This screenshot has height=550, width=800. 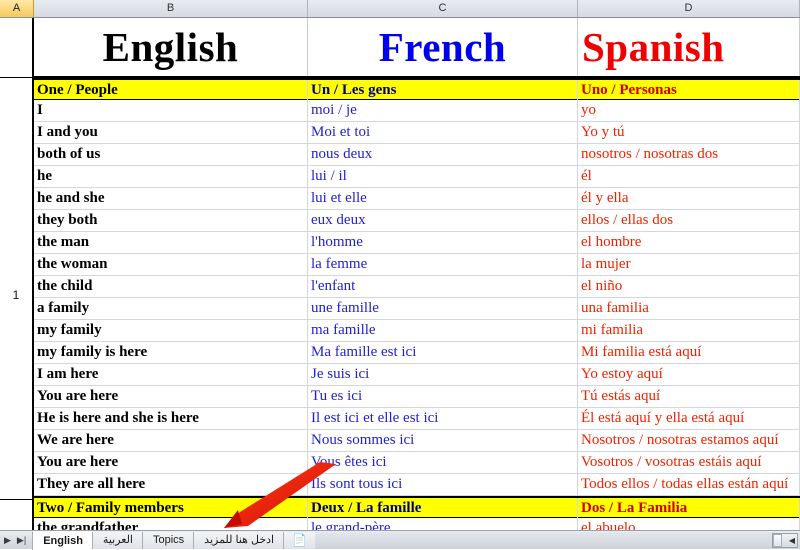 I want to click on sheet-tab-add-more: ادخل هنا للمزيد, so click(x=239, y=540).